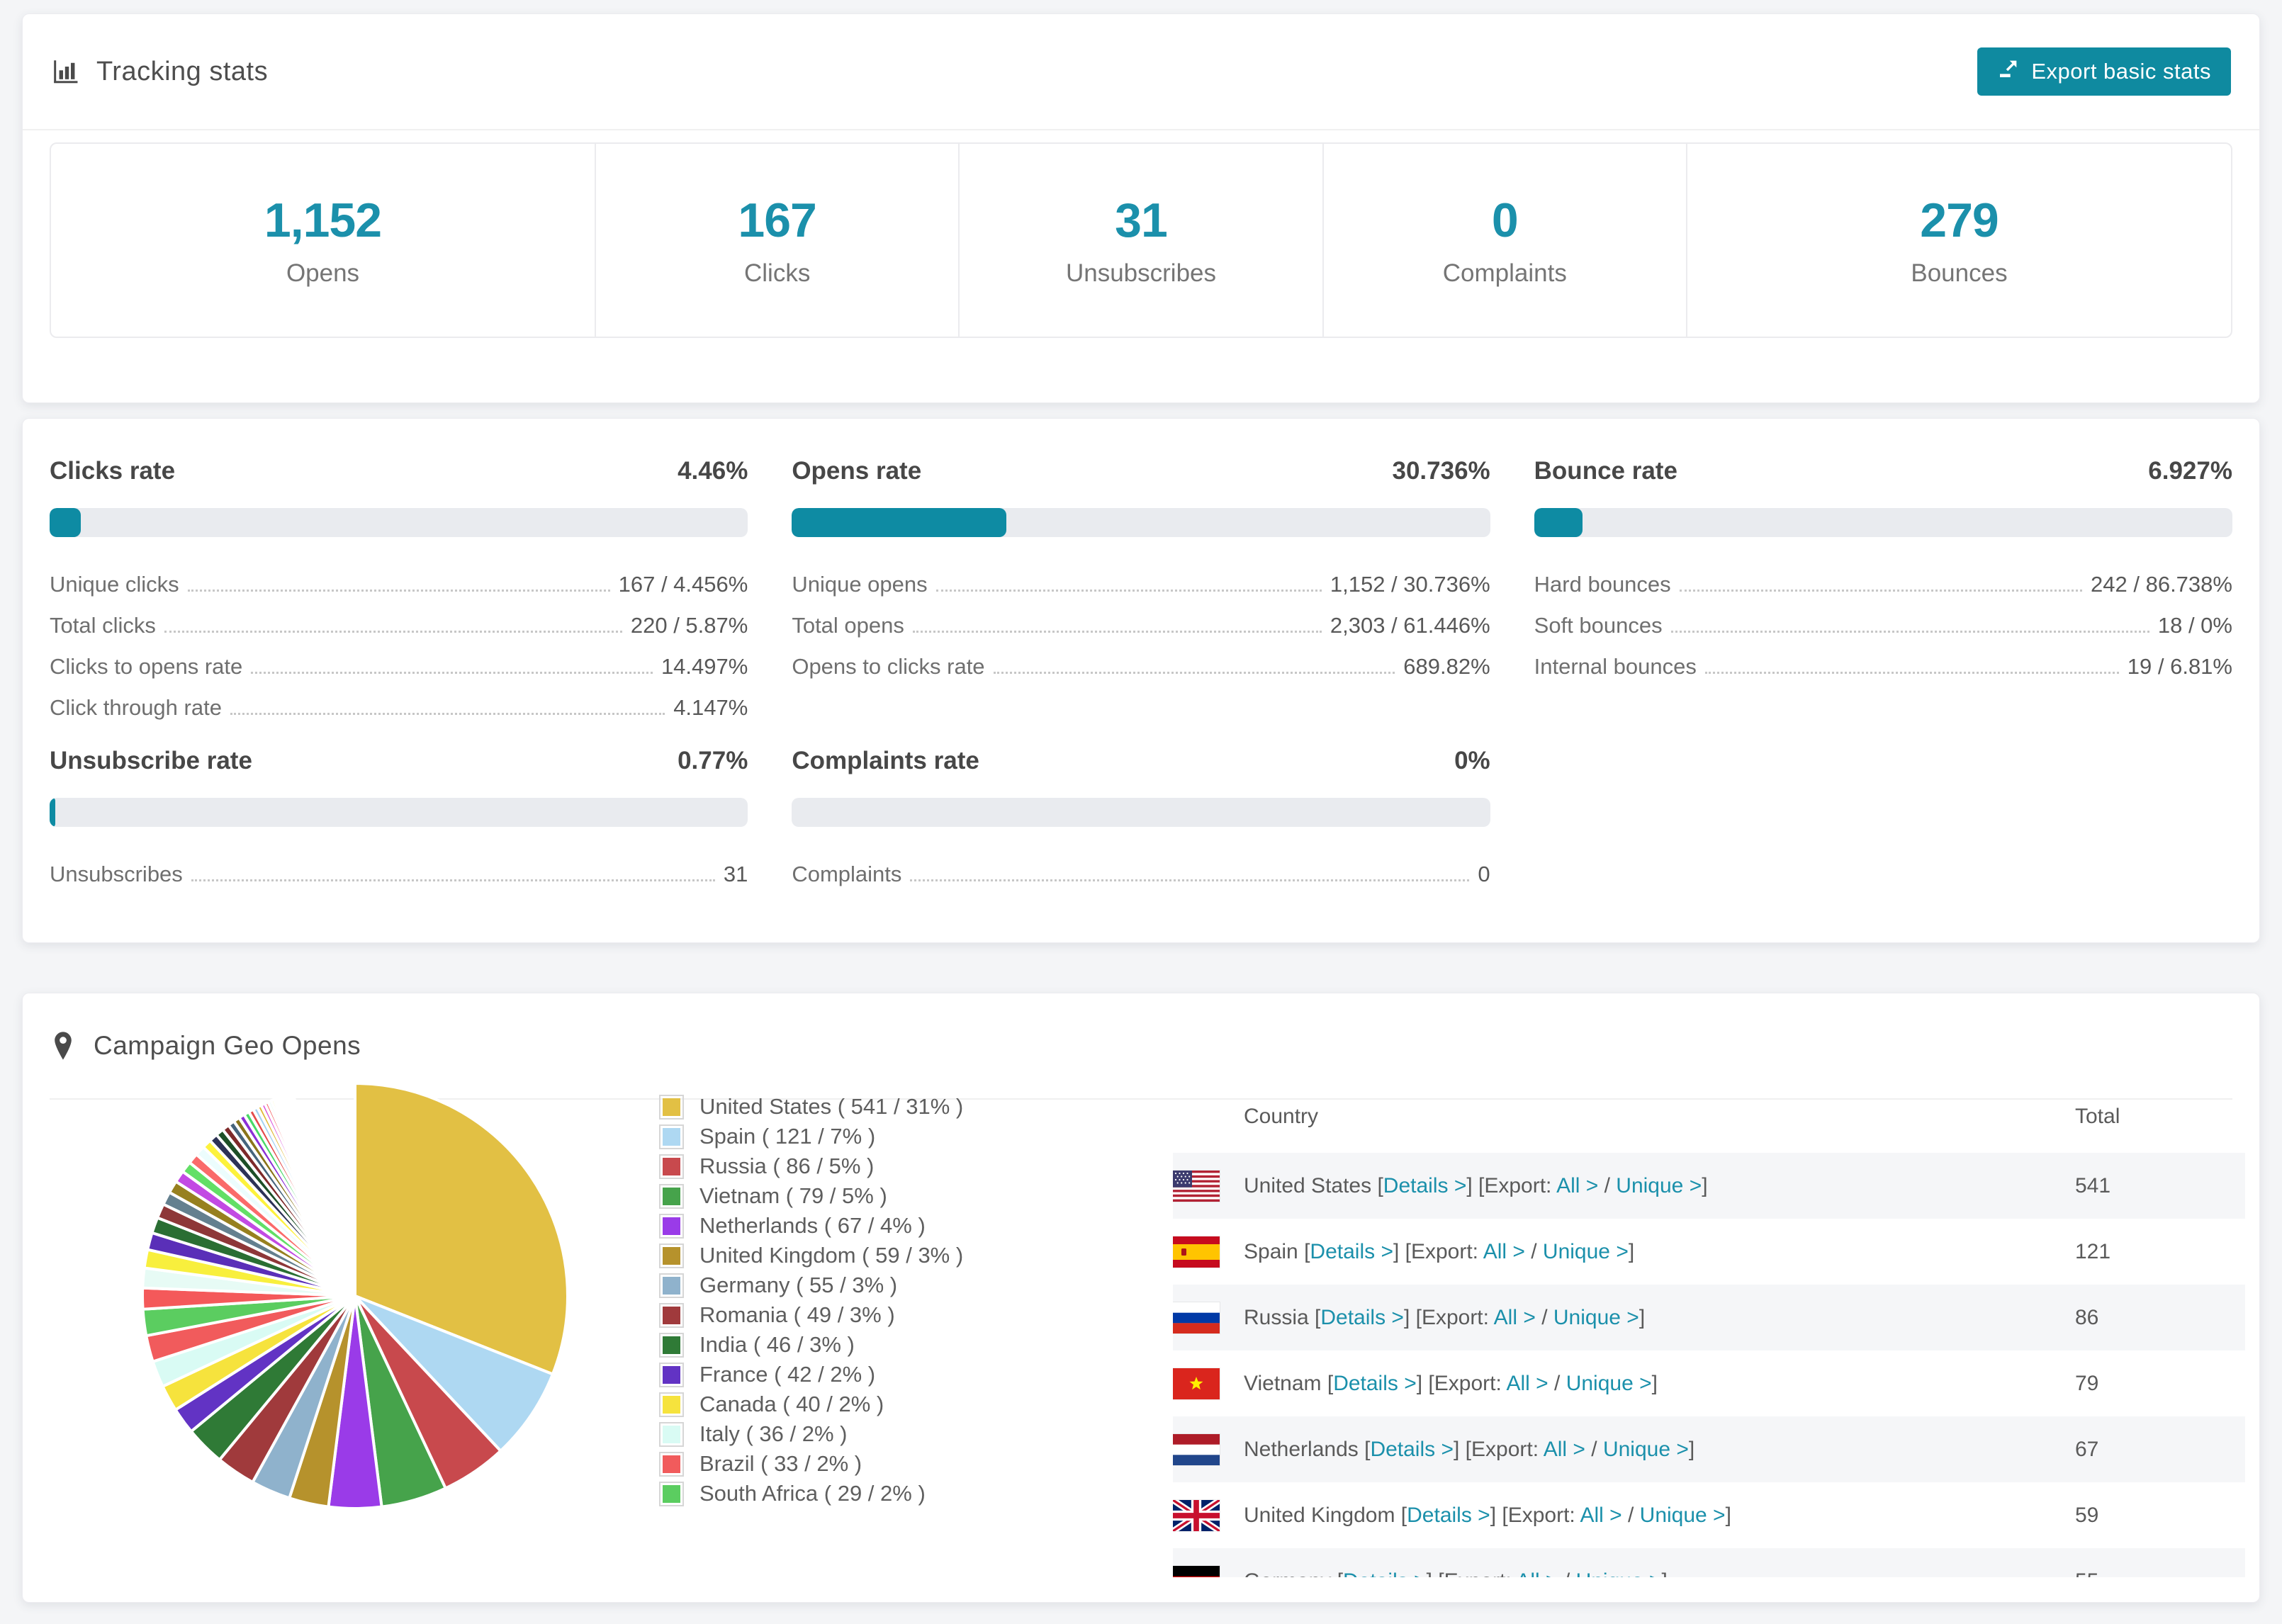  I want to click on rate-title: Unsubscribe rate, so click(151, 761).